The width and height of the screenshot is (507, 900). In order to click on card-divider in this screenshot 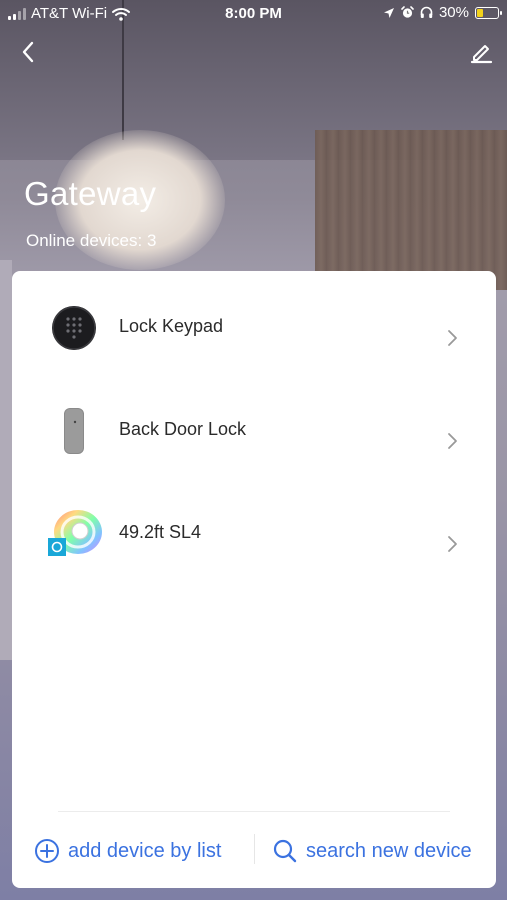, I will do `click(254, 811)`.